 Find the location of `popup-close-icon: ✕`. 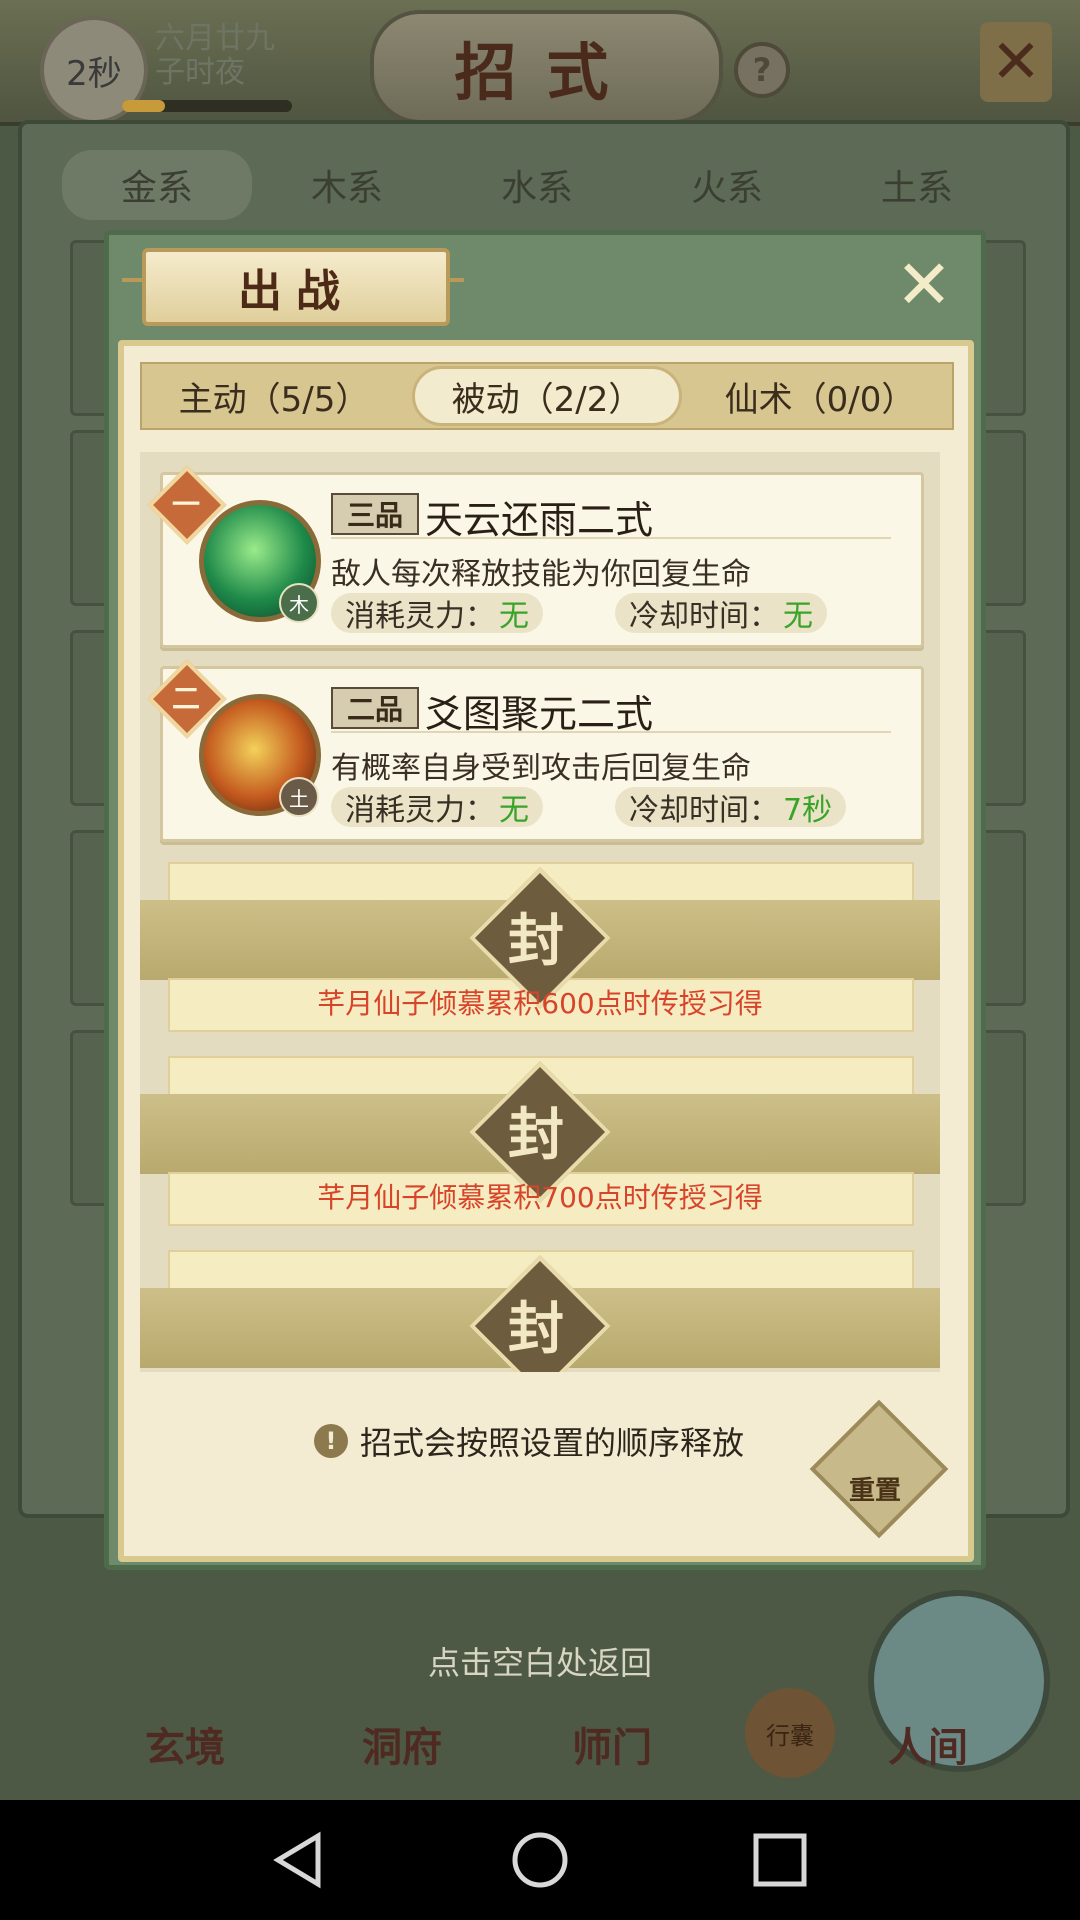

popup-close-icon: ✕ is located at coordinates (924, 286).